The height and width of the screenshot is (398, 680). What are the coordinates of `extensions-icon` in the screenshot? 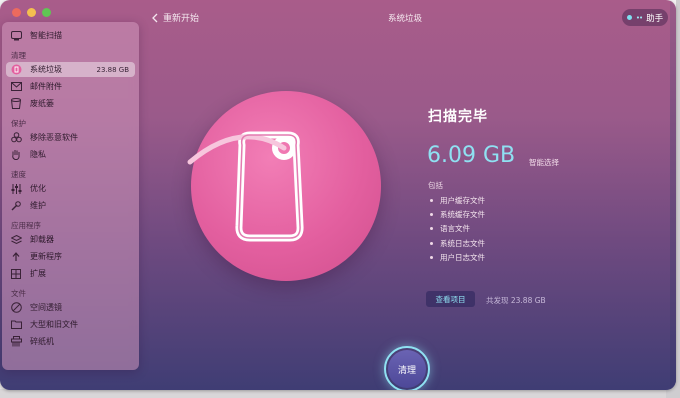 It's located at (16, 274).